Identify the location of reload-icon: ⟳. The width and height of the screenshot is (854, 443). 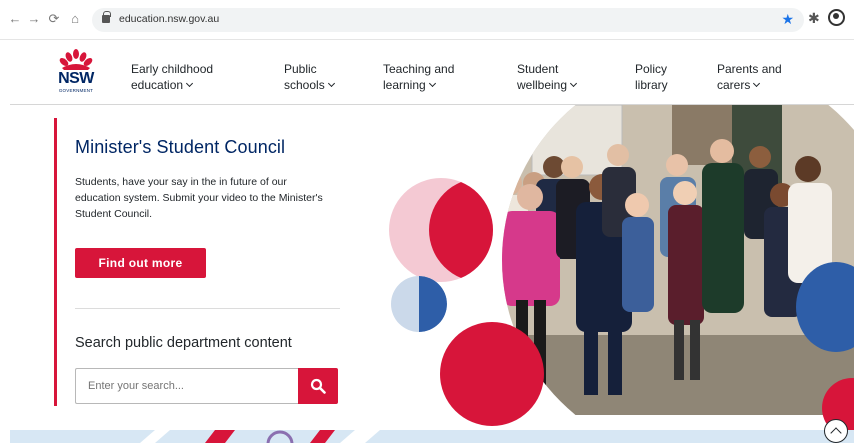
(54, 19).